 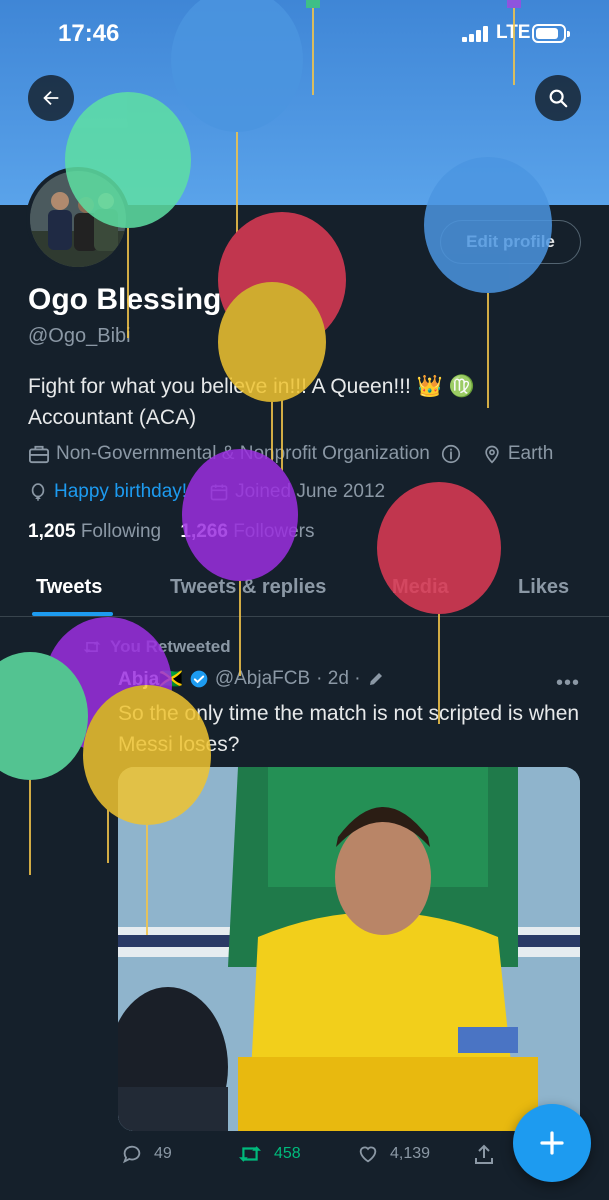 I want to click on tab-media: Media, so click(x=420, y=587).